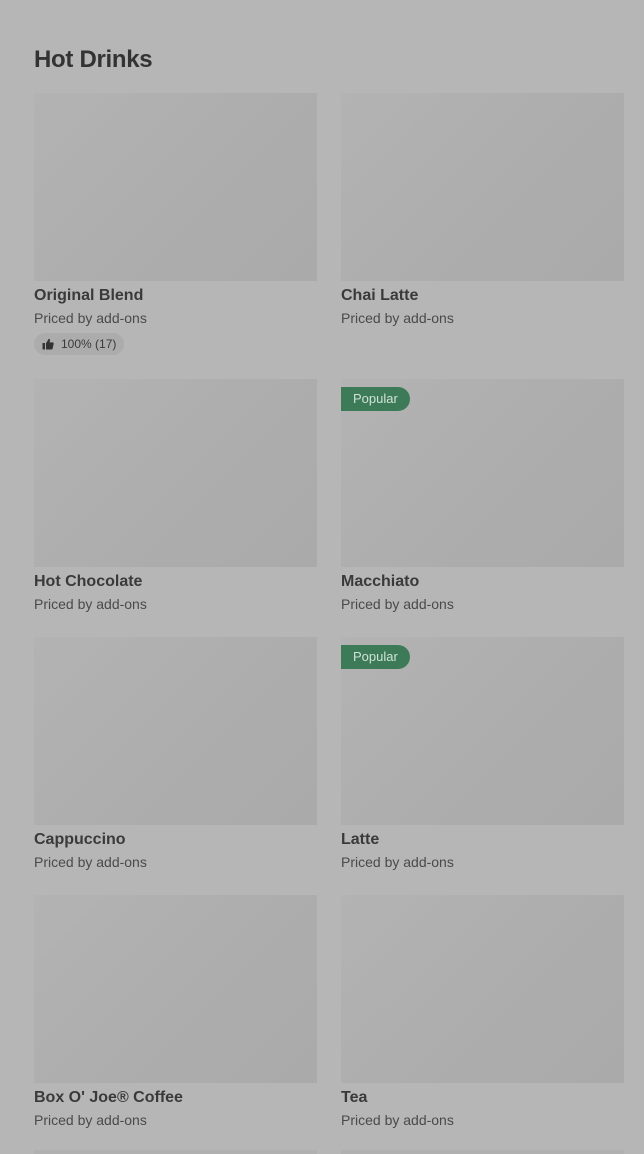  I want to click on menu-item-chai-latte: Chai Latte Priced by add-ons, so click(482, 210).